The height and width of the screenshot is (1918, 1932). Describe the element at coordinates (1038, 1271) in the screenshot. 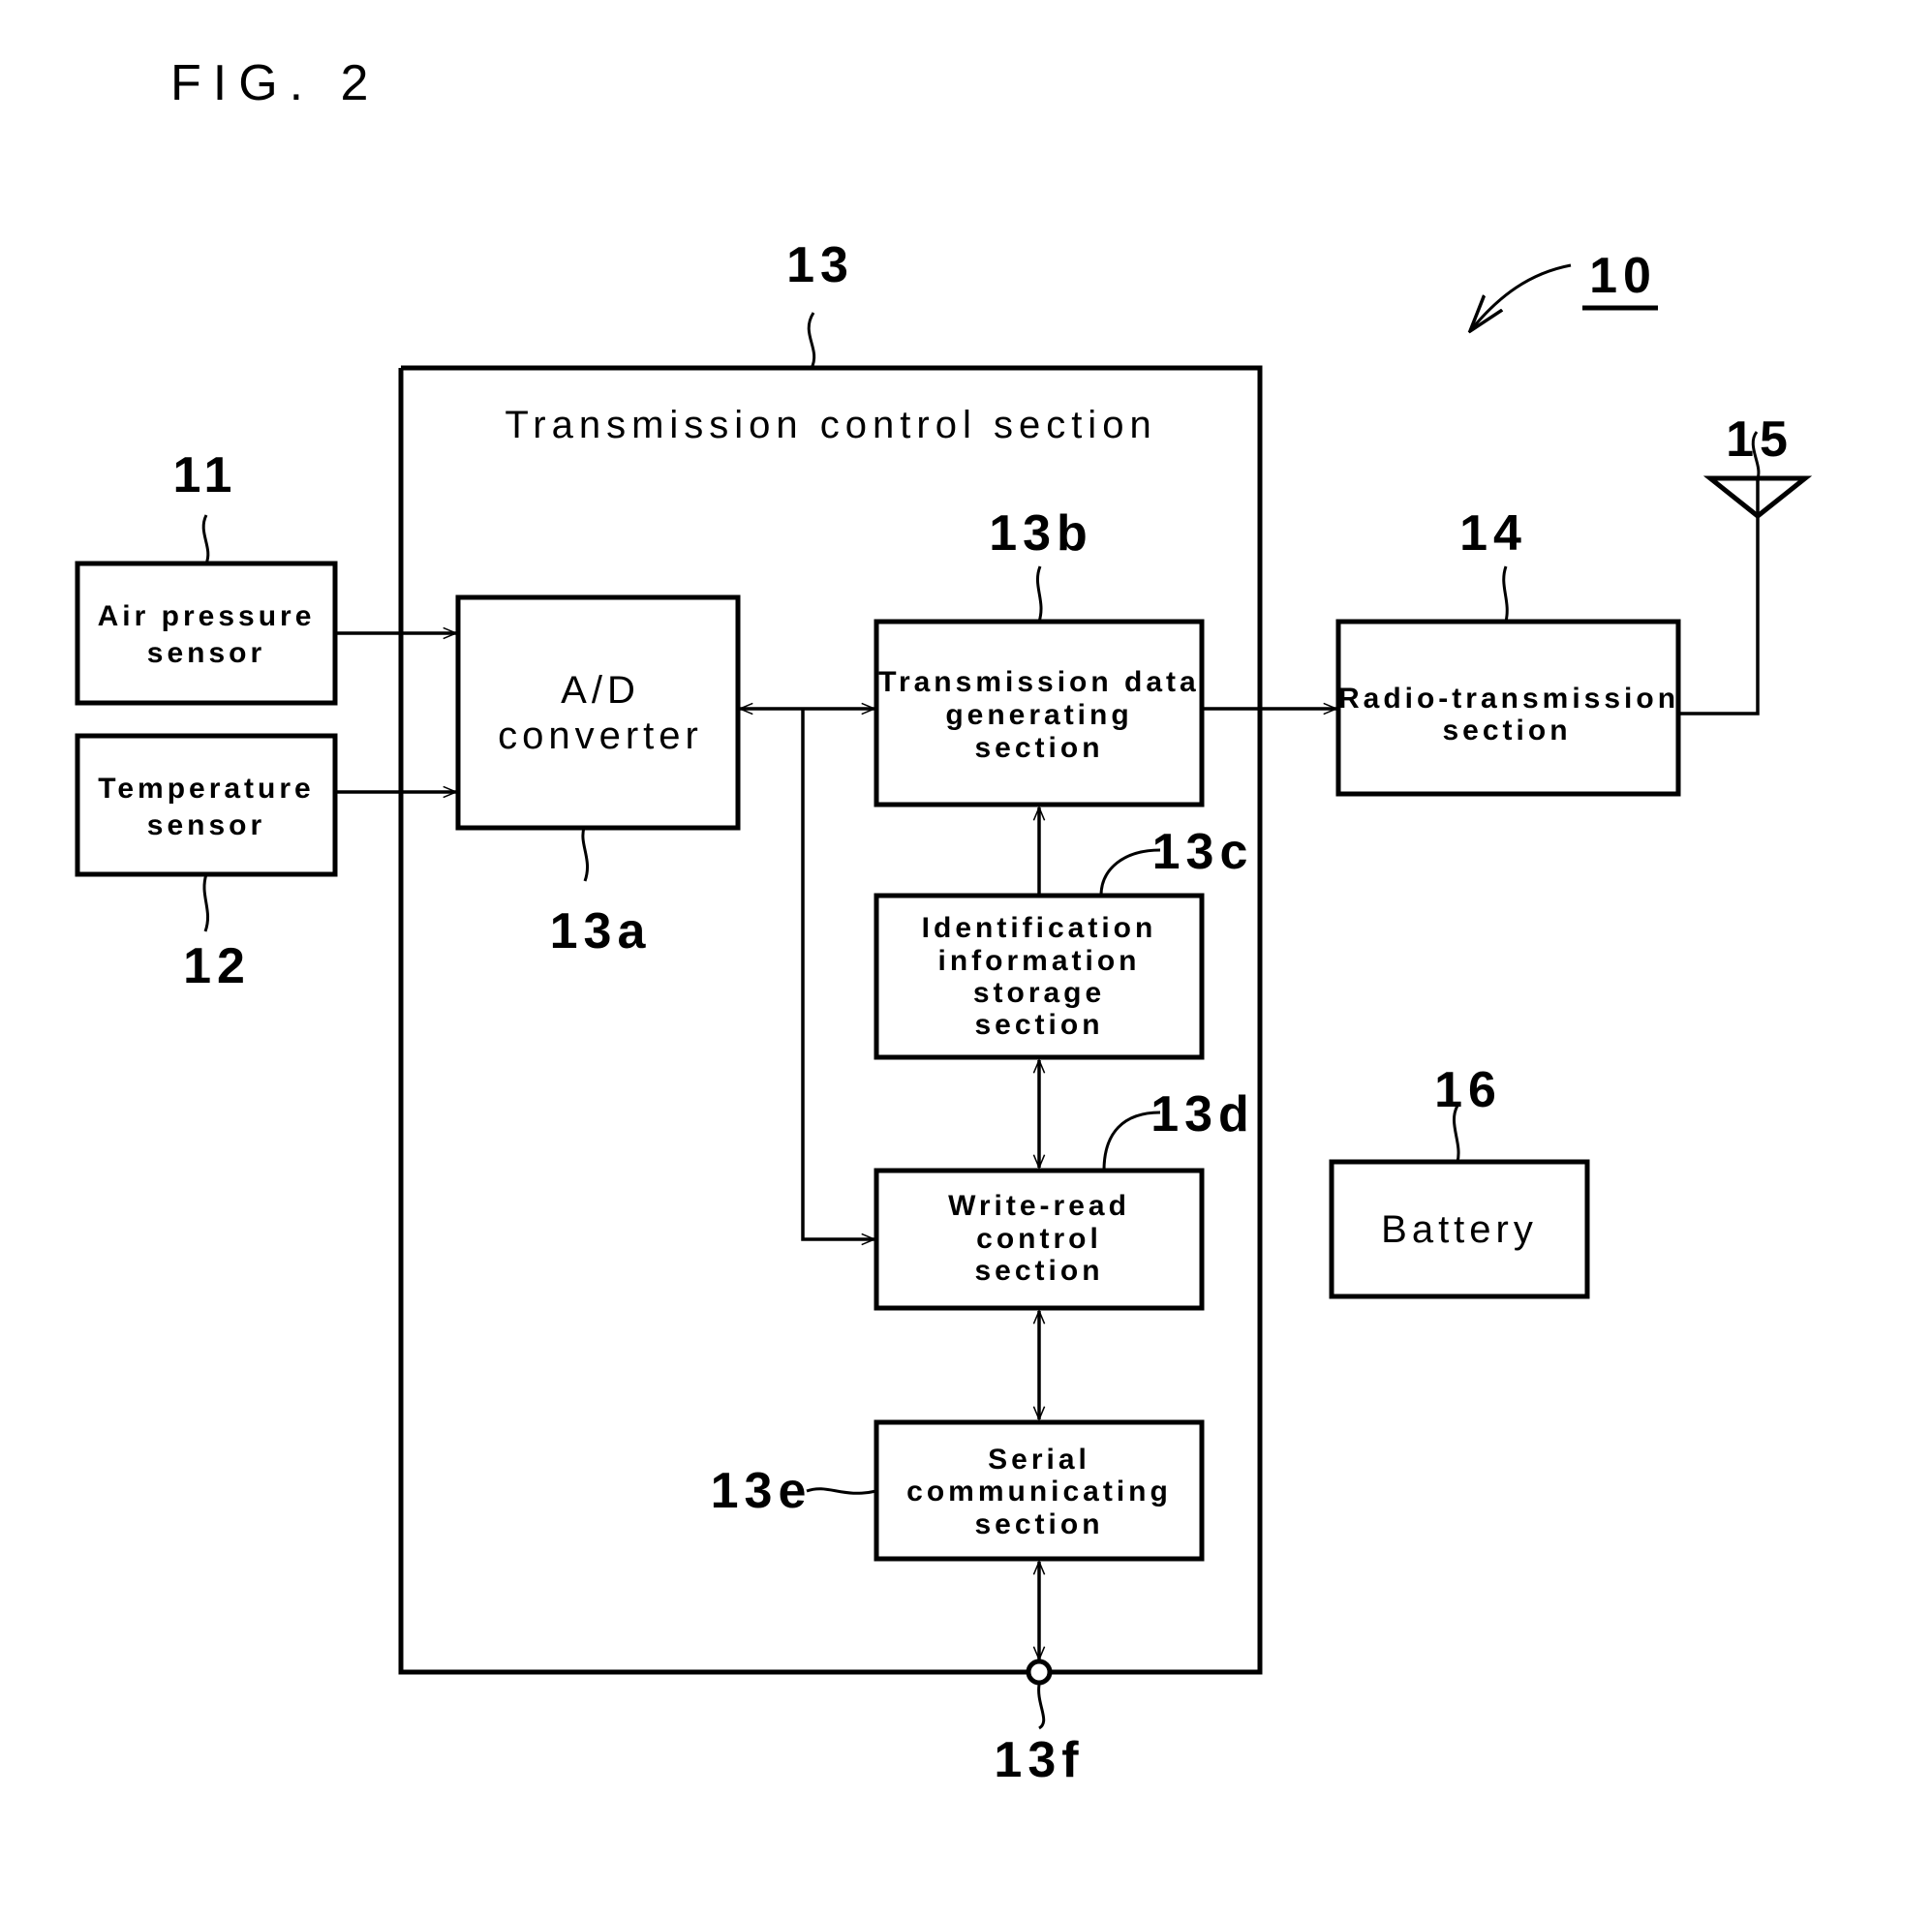

I see `wrc-label-line3: section` at that location.